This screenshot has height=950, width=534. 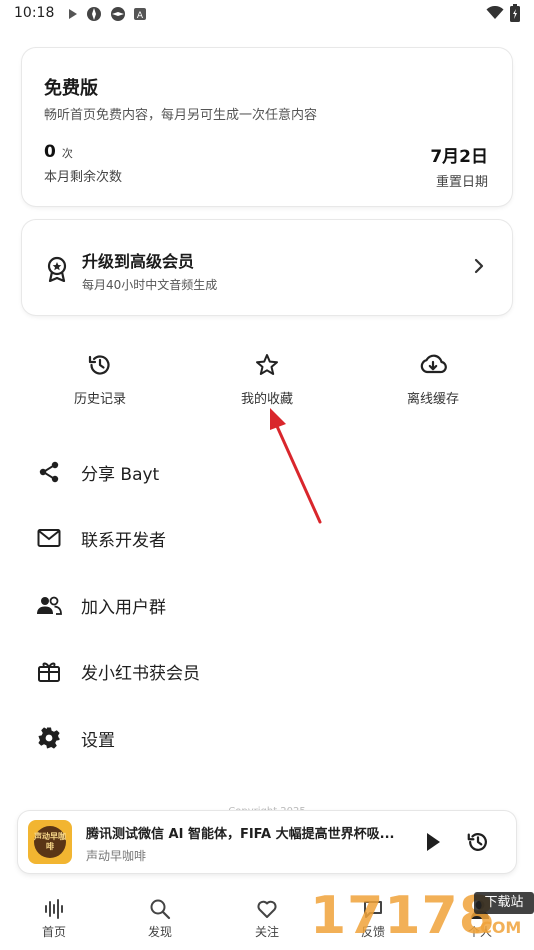 What do you see at coordinates (266, 538) in the screenshot?
I see `menu-item-contact-developer: 联系开发者` at bounding box center [266, 538].